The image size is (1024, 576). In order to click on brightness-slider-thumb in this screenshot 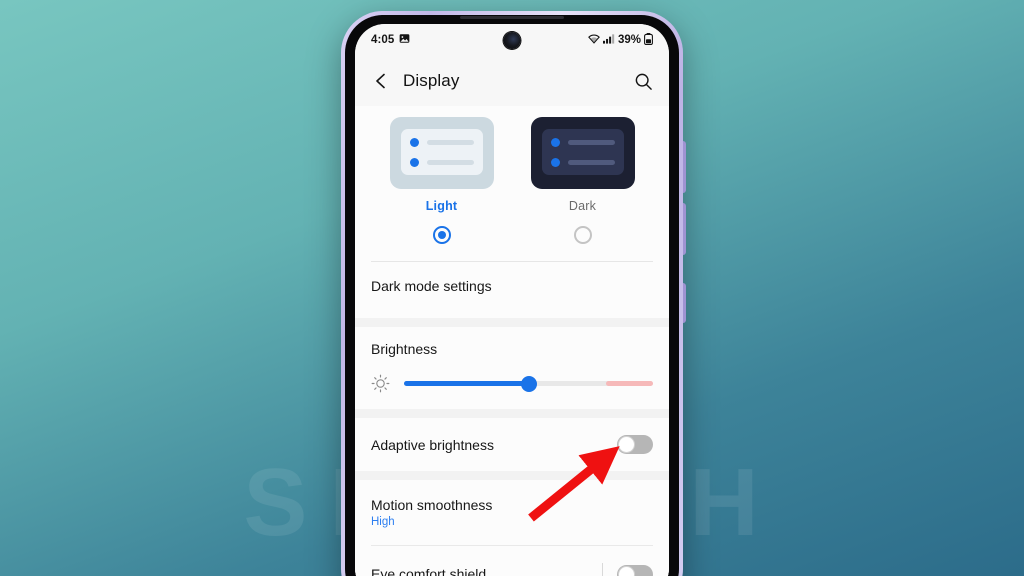, I will do `click(528, 383)`.